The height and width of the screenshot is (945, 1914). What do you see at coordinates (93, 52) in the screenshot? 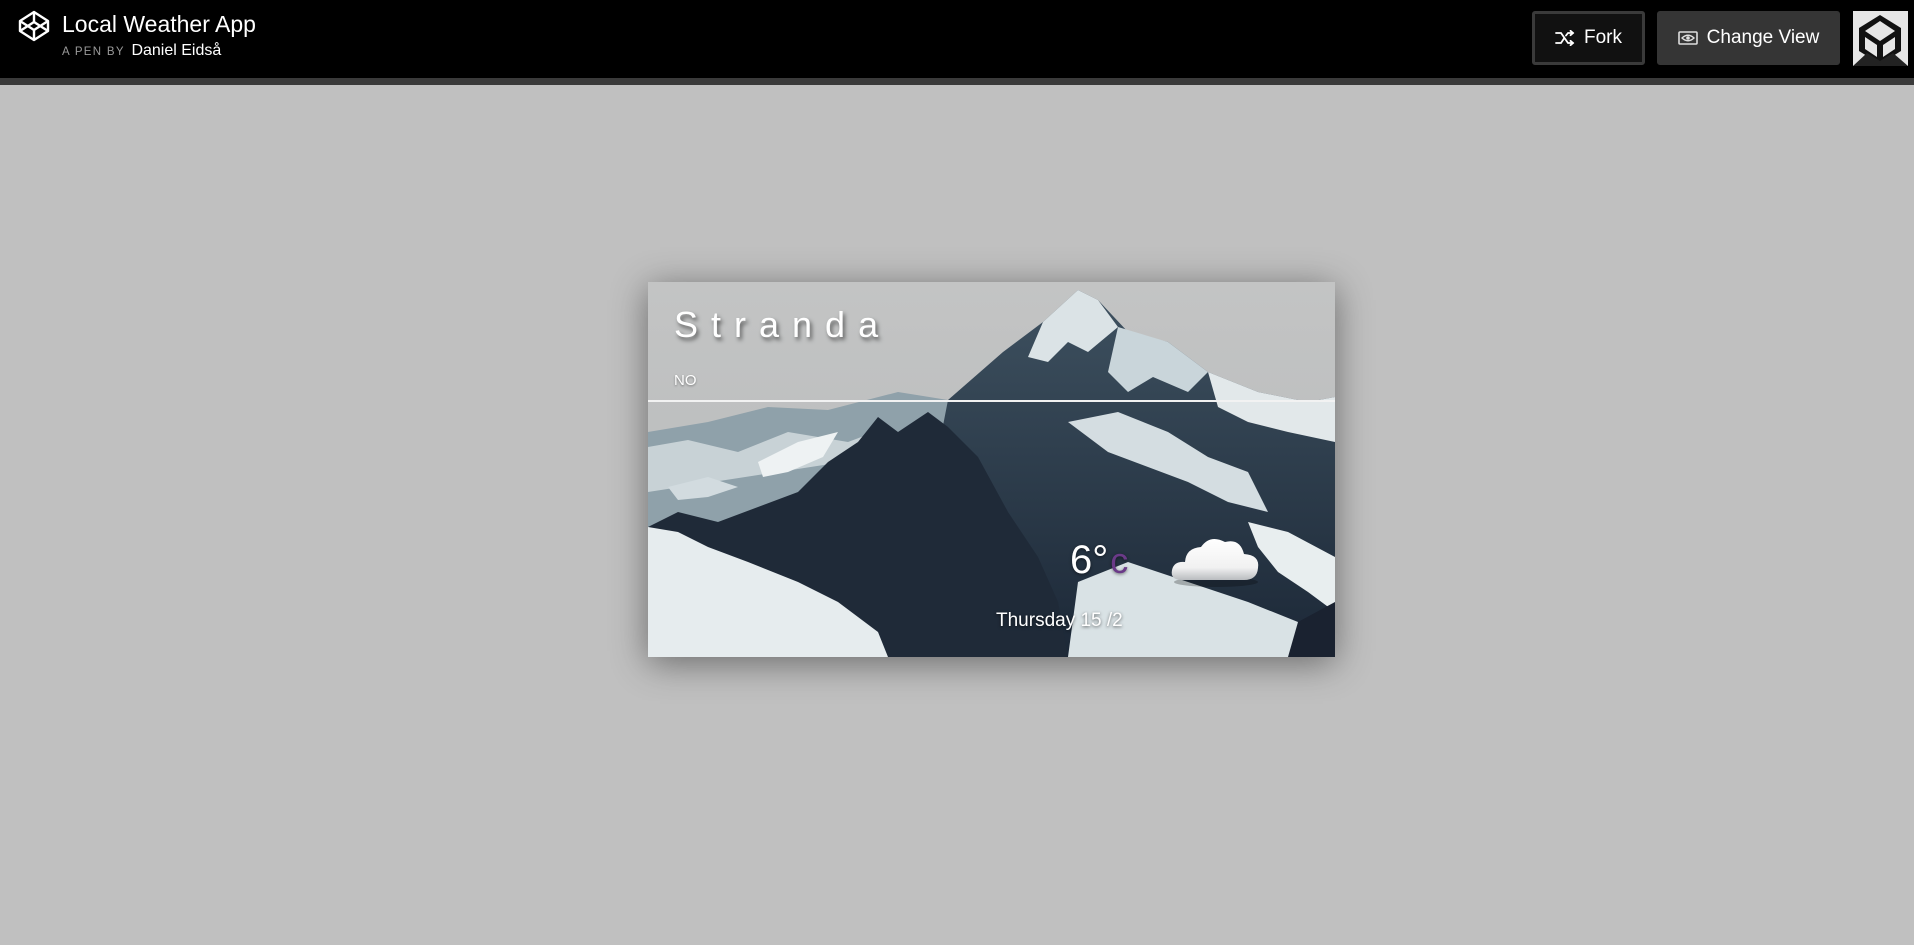
I see `pen-by-label: A PEN BY` at bounding box center [93, 52].